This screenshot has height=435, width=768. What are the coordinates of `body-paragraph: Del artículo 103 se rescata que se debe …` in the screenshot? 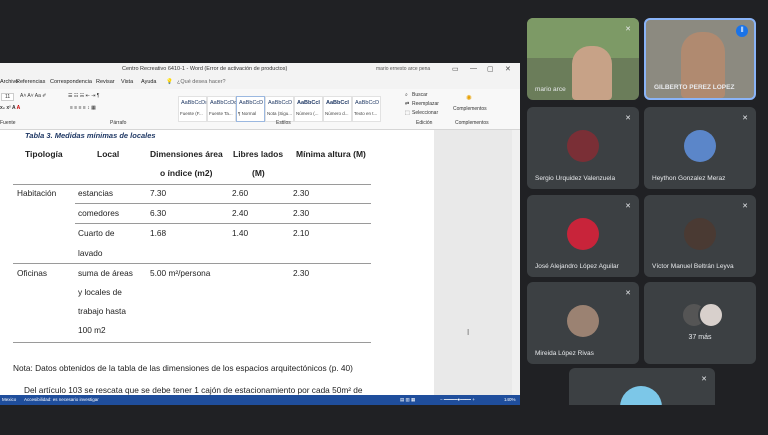 It's located at (193, 390).